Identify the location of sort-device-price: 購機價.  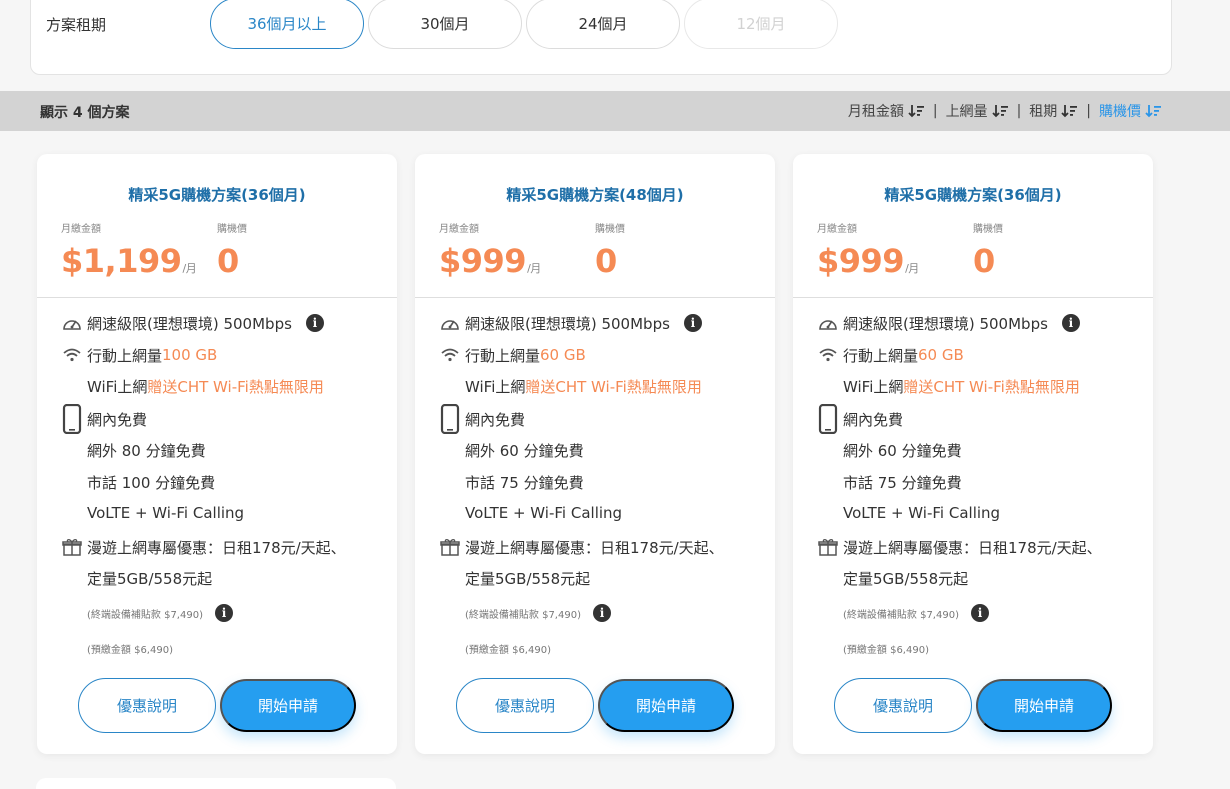
(1130, 111).